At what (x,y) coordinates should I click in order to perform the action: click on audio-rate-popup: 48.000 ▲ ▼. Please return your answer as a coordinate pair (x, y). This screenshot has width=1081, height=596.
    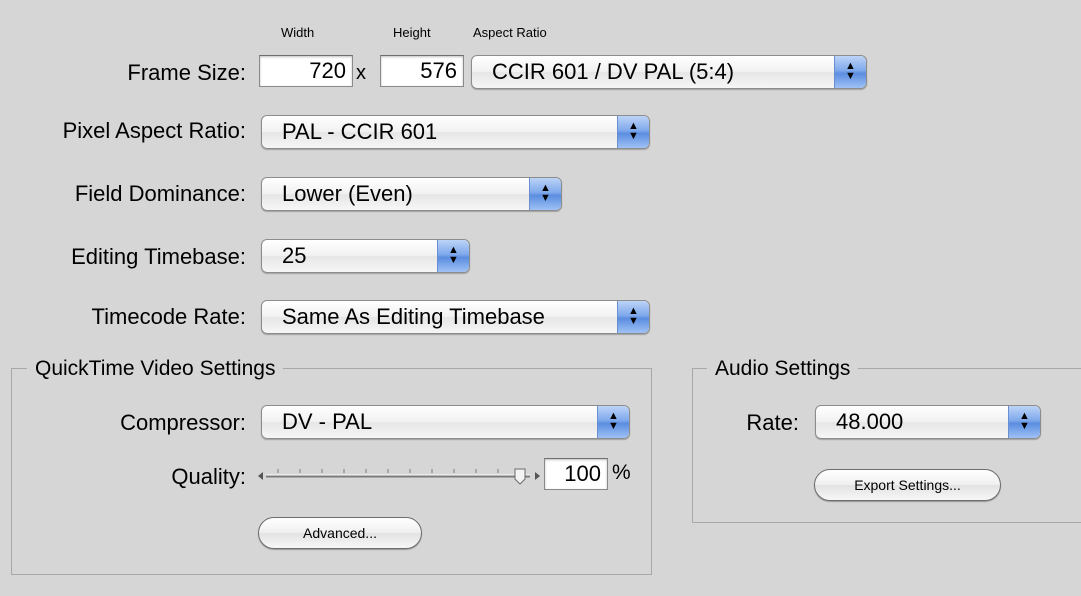
    Looking at the image, I should click on (928, 422).